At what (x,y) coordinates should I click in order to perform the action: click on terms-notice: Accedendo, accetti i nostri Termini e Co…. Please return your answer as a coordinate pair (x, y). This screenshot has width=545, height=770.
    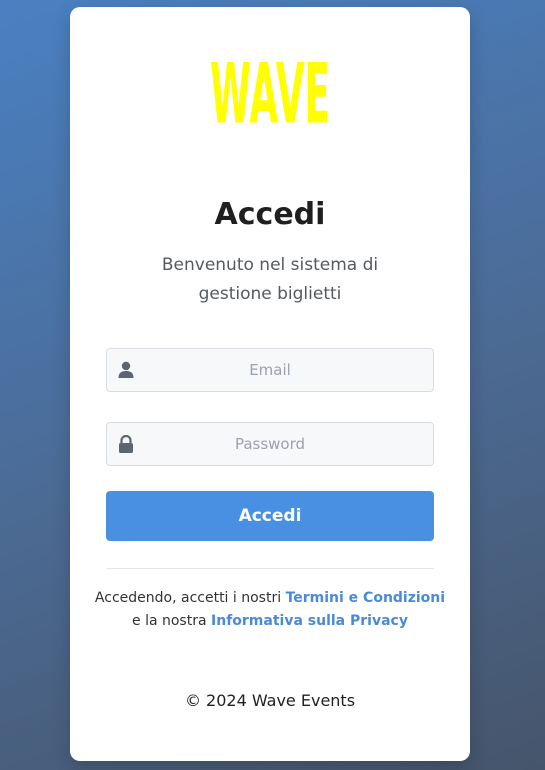
    Looking at the image, I should click on (270, 610).